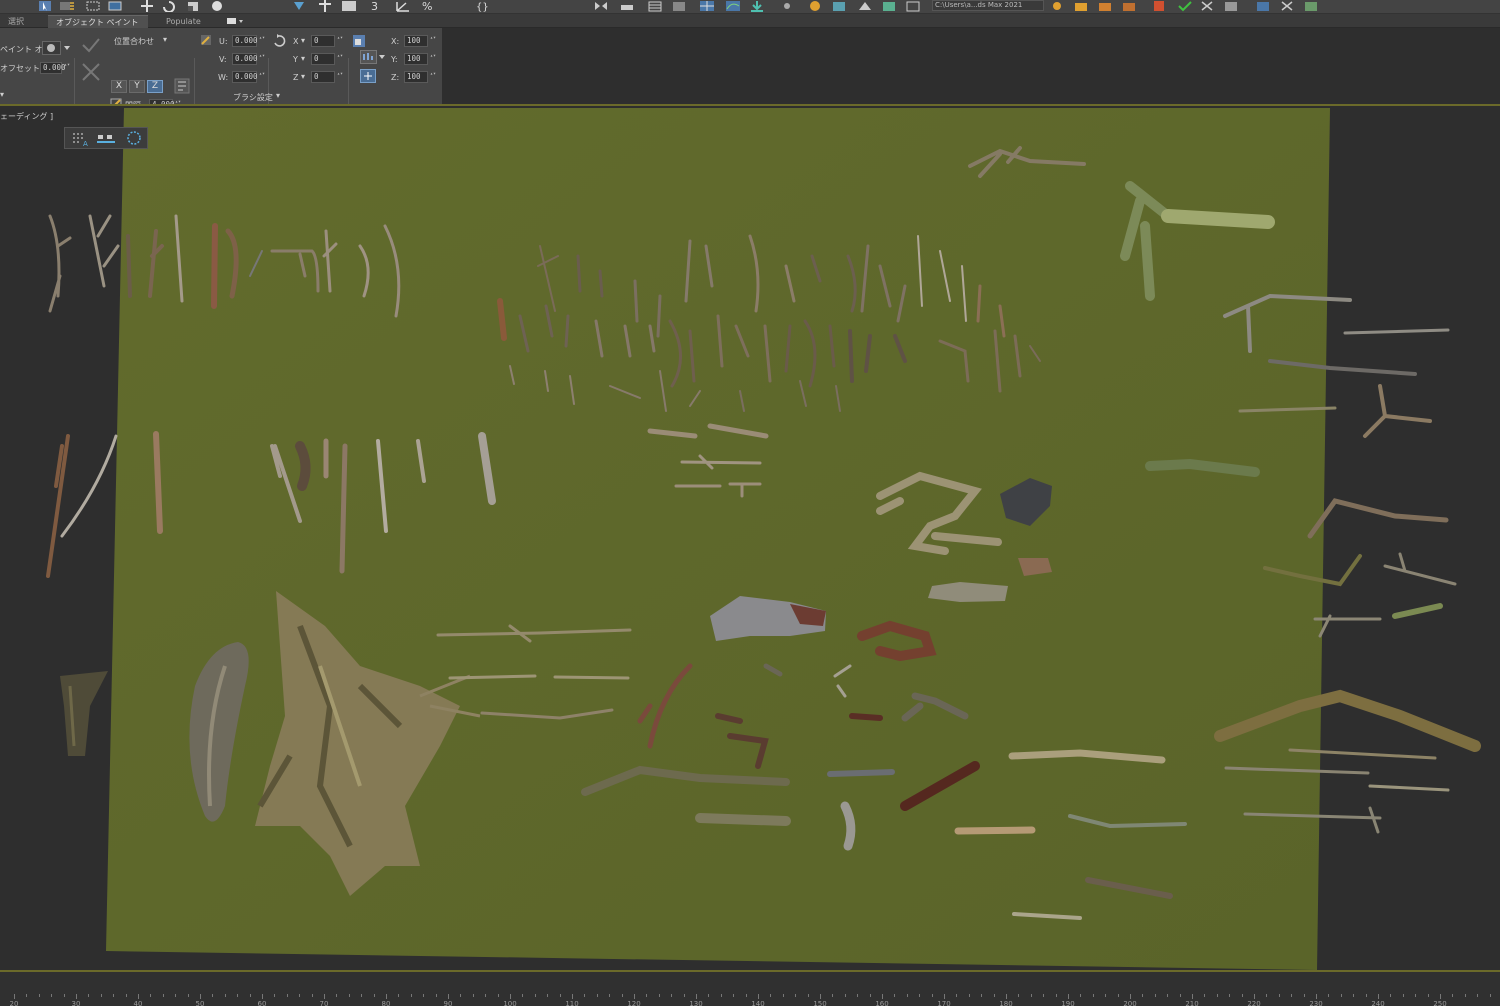 This screenshot has height=1006, width=1500. Describe the element at coordinates (368, 76) in the screenshot. I see `scale-lock-icon` at that location.